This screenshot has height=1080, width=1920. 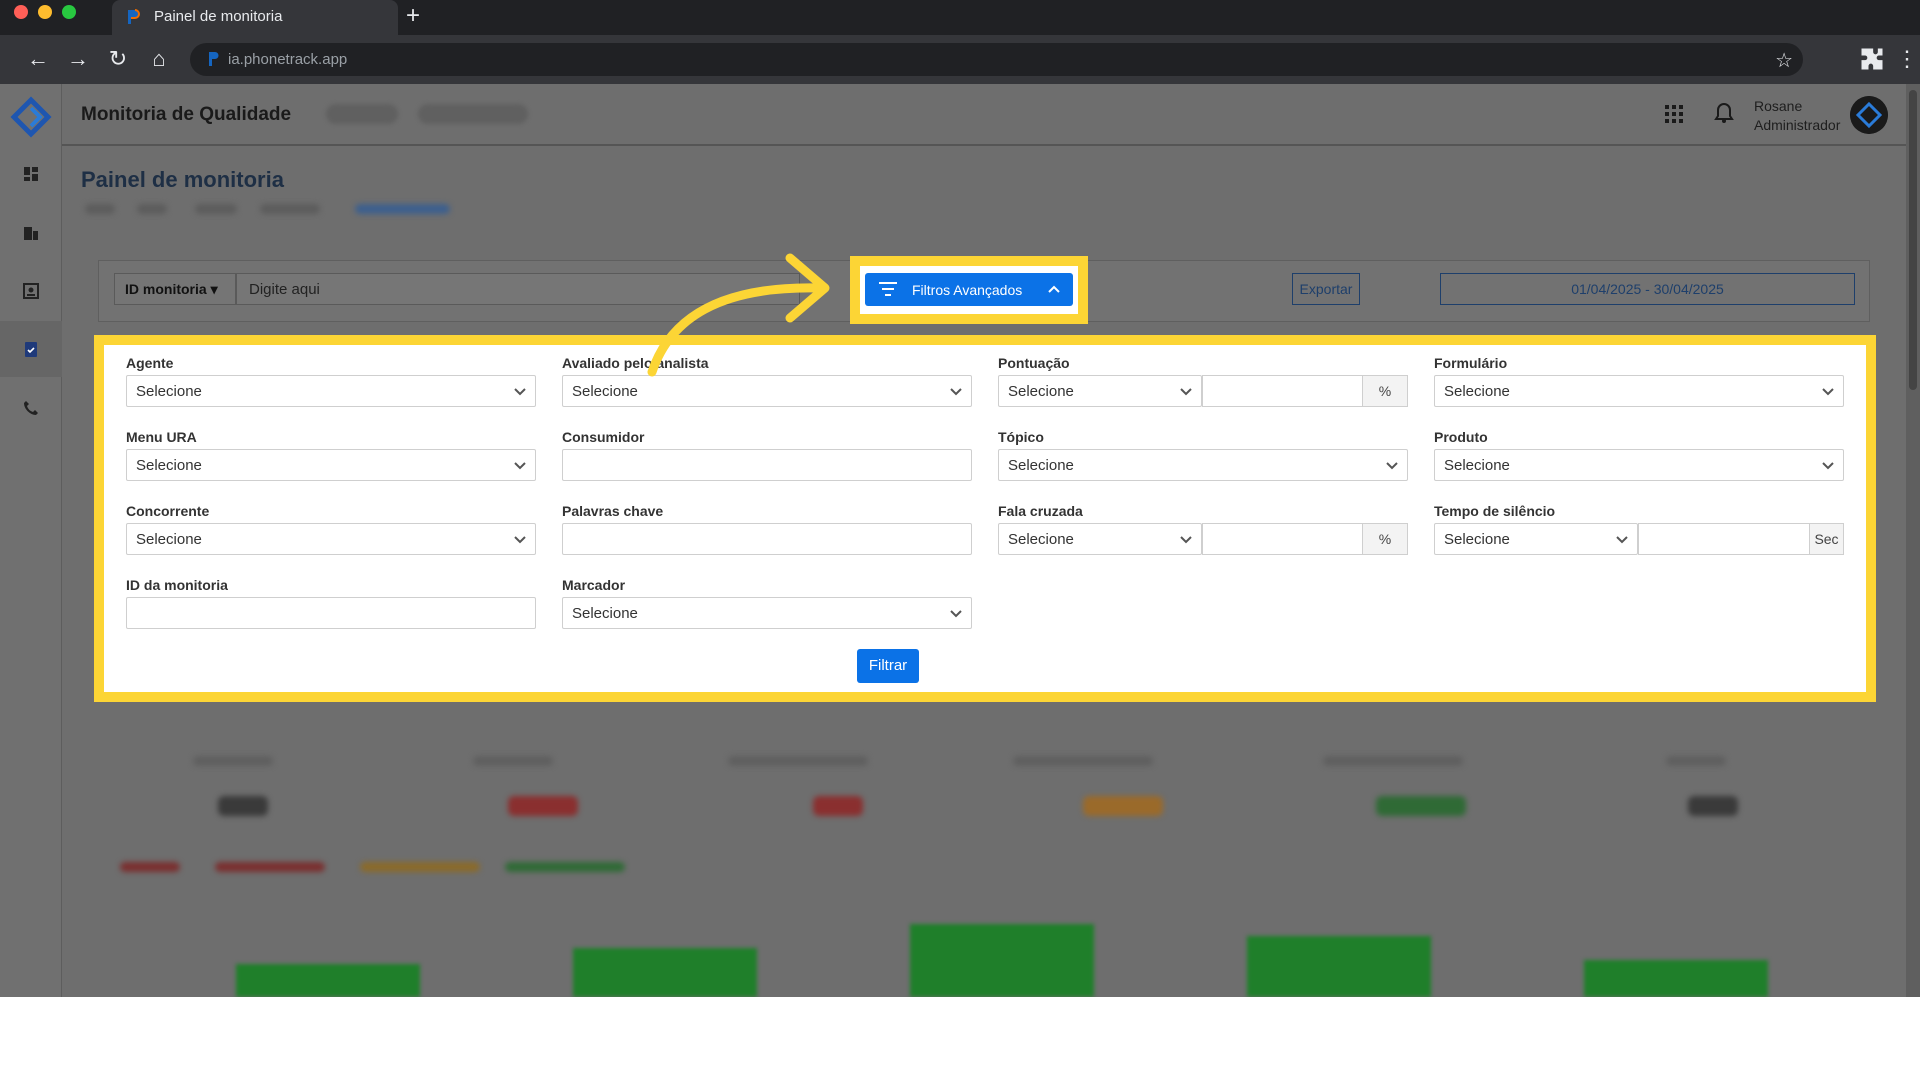 What do you see at coordinates (169, 465) in the screenshot?
I see `menu-ura-select-value: Selecione` at bounding box center [169, 465].